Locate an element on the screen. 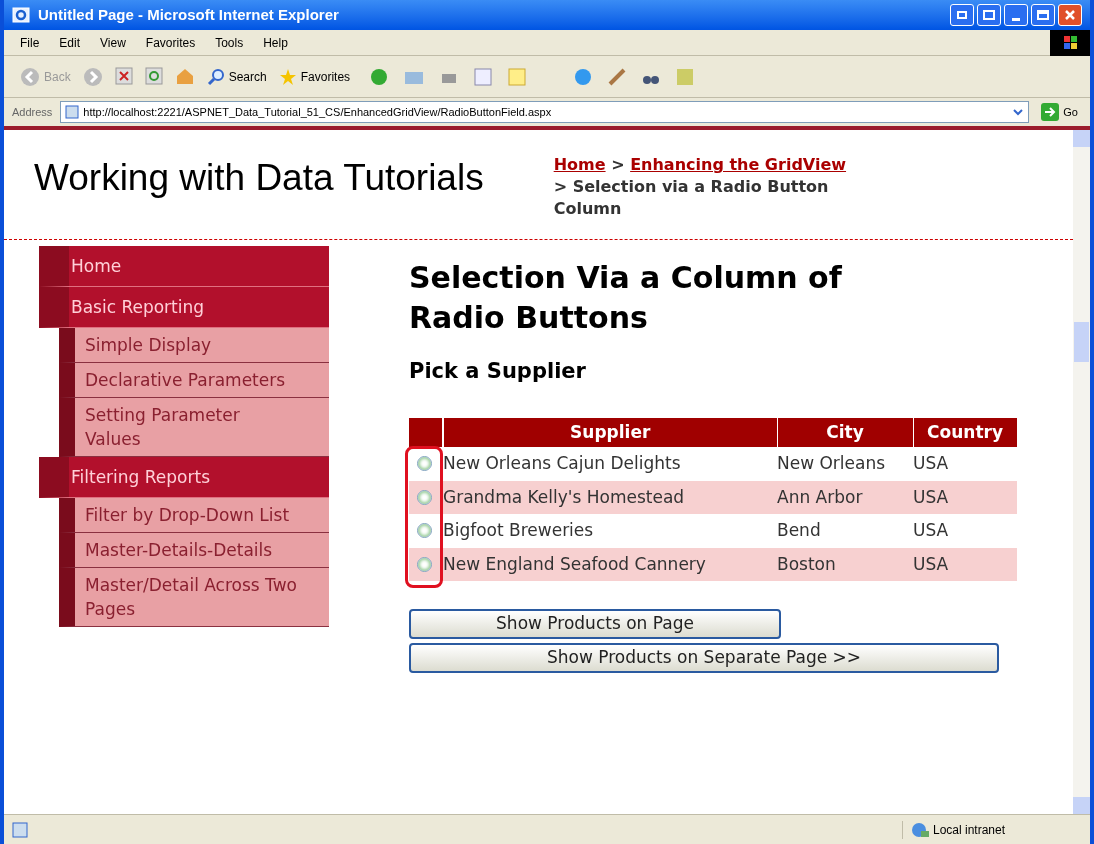 This screenshot has height=844, width=1094. sidebar-item: Basic Reporting is located at coordinates (184, 307).